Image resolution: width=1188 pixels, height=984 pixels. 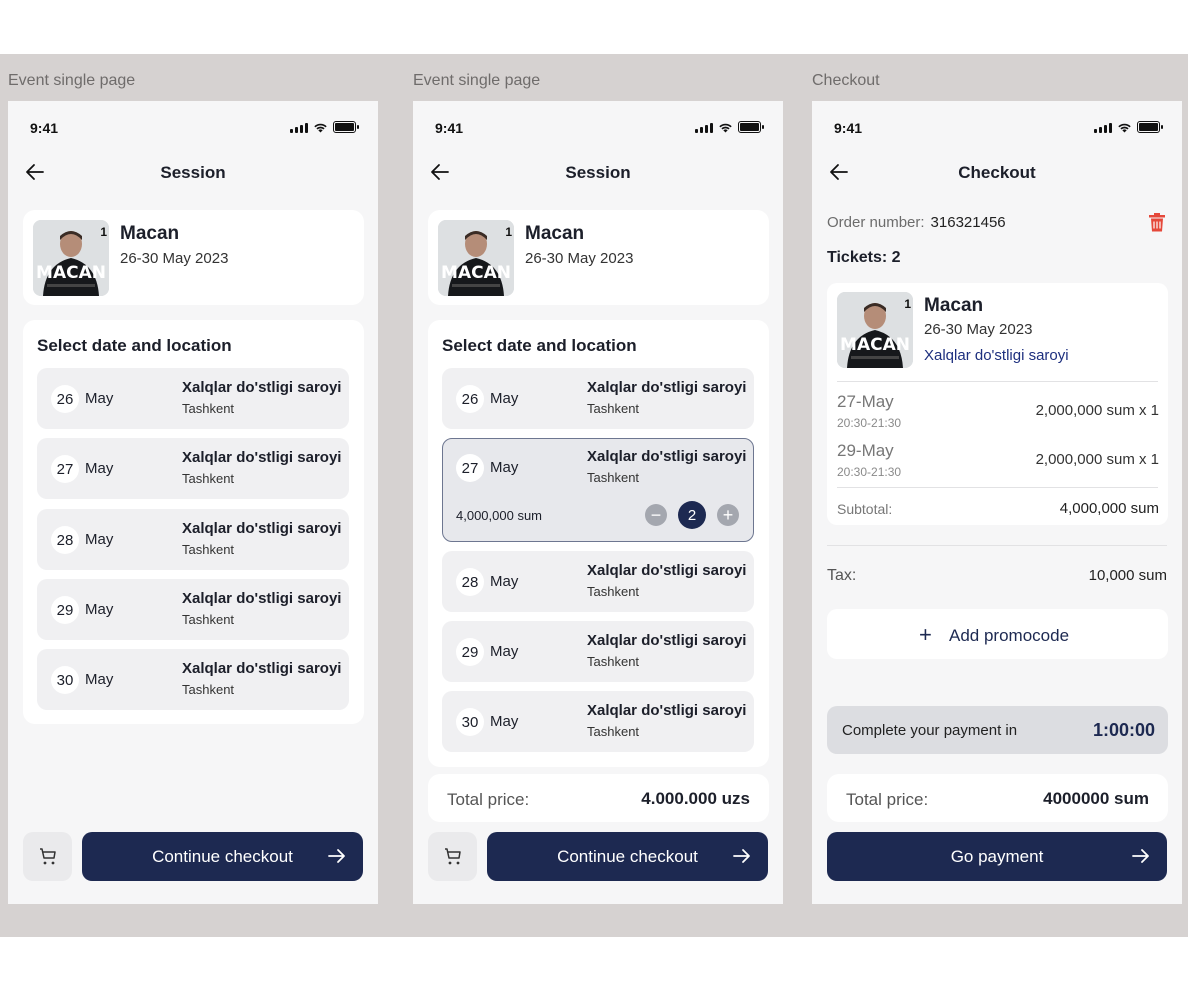 I want to click on decrease-button: −, so click(x=656, y=515).